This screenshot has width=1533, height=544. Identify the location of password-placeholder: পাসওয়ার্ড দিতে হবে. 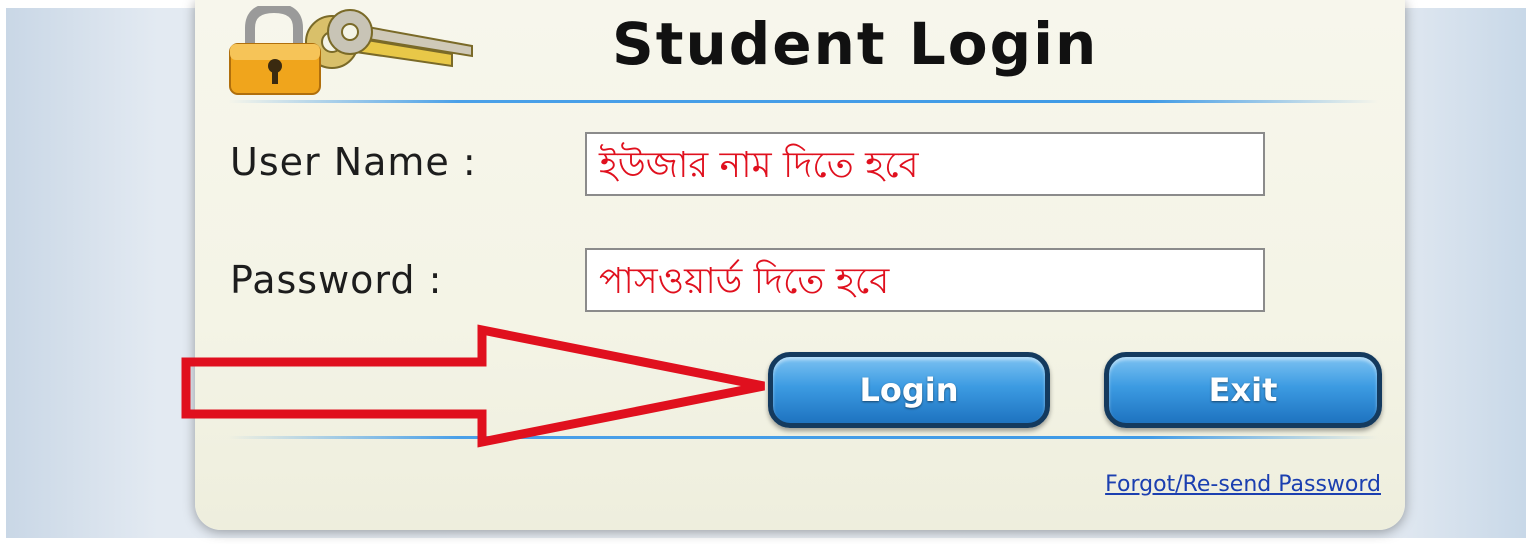
(744, 281).